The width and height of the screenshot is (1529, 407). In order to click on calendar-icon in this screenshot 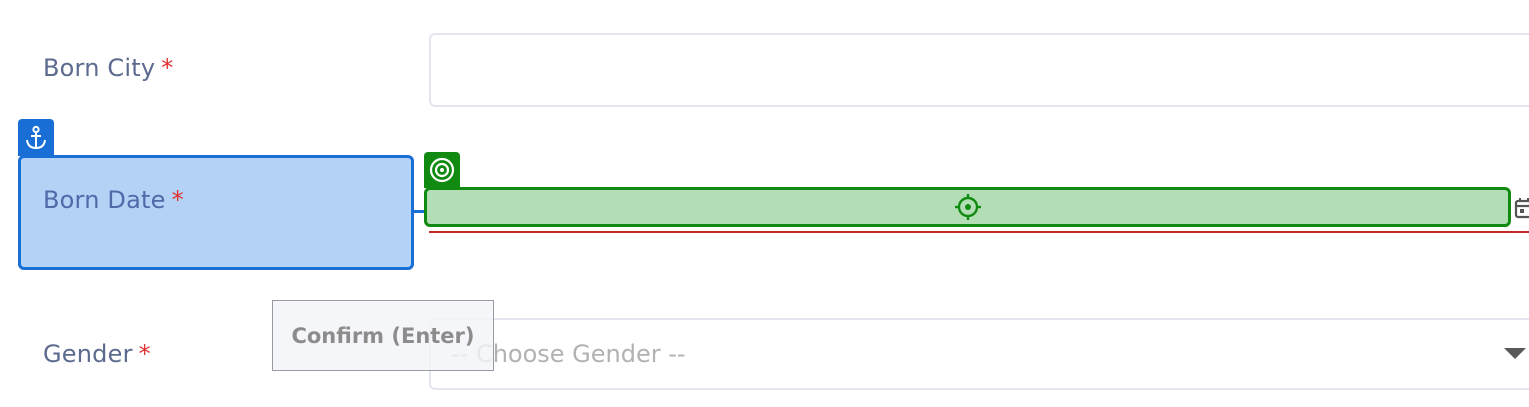, I will do `click(1521, 208)`.